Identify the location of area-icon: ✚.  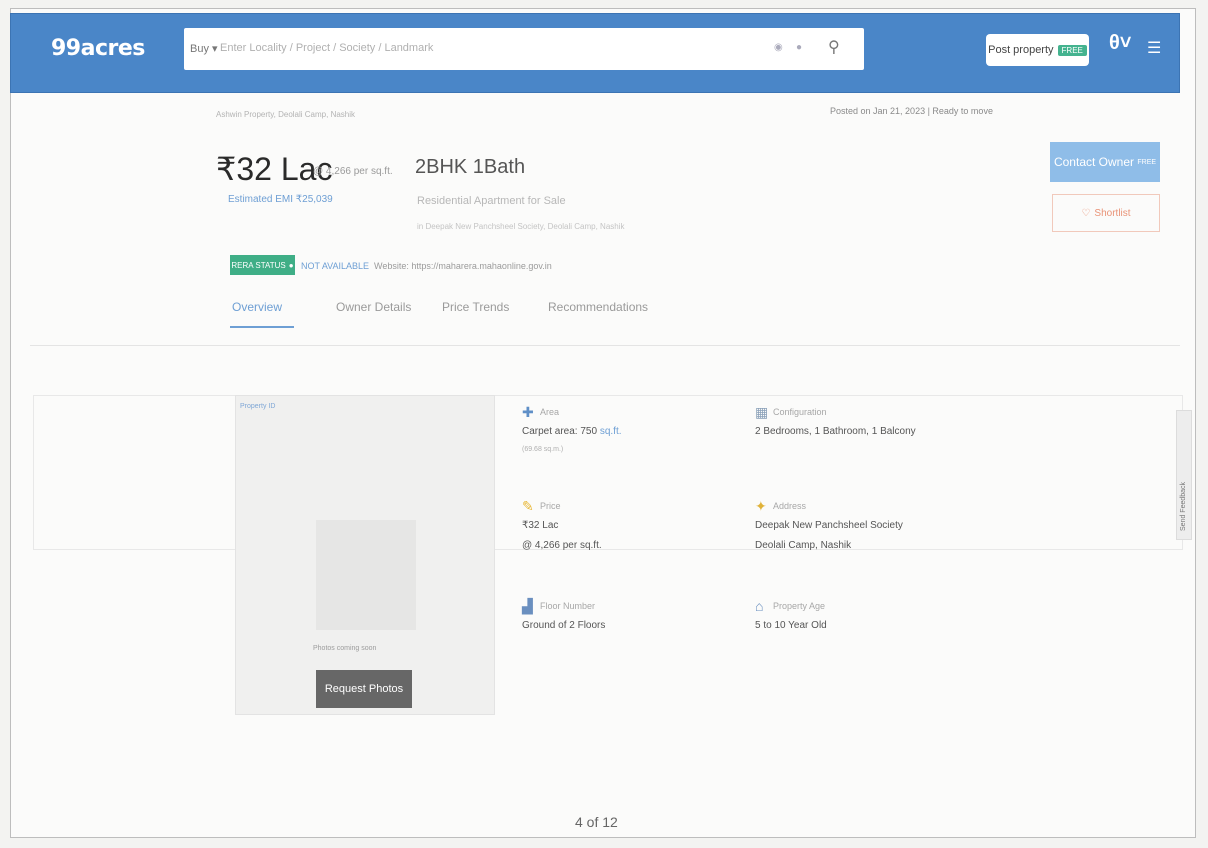
(528, 412).